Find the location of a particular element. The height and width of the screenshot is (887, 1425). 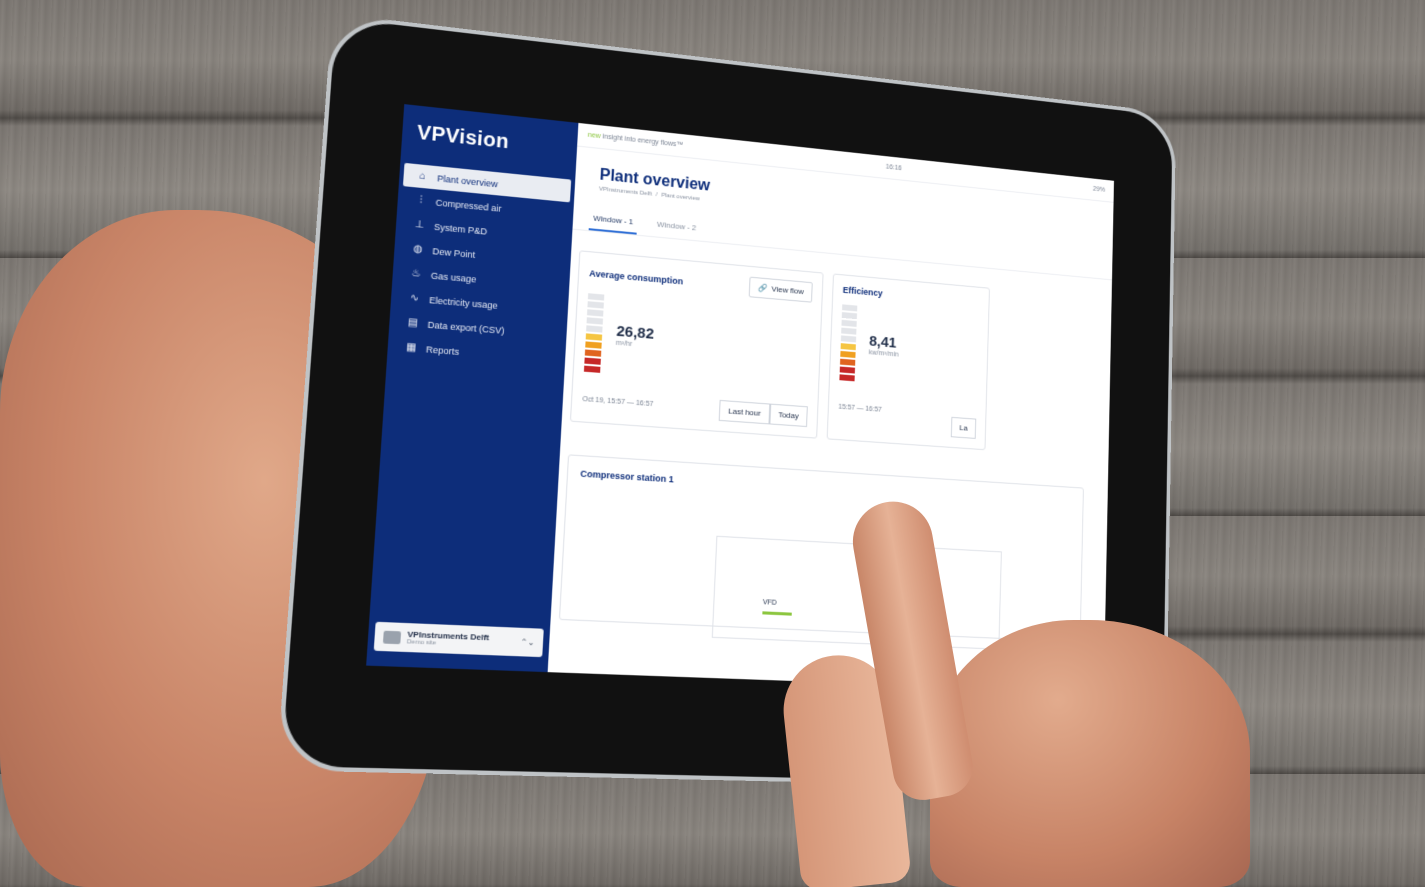

organization-selector: VPInstruments Delft Demo site ⌃⌄ is located at coordinates (459, 639).